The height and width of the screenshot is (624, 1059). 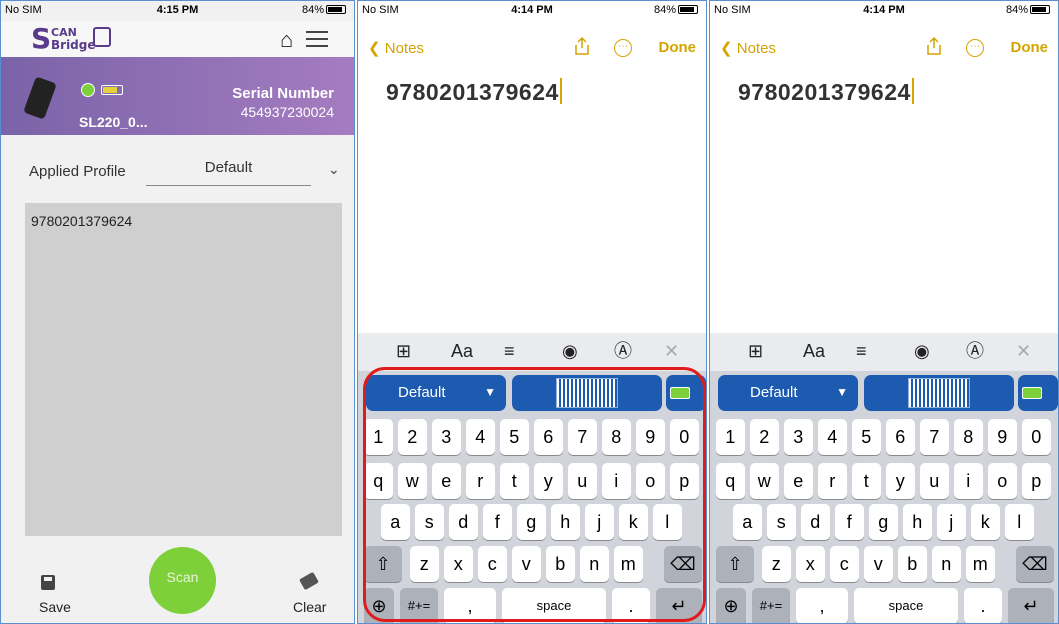 What do you see at coordinates (228, 167) in the screenshot?
I see `profile-select: Default` at bounding box center [228, 167].